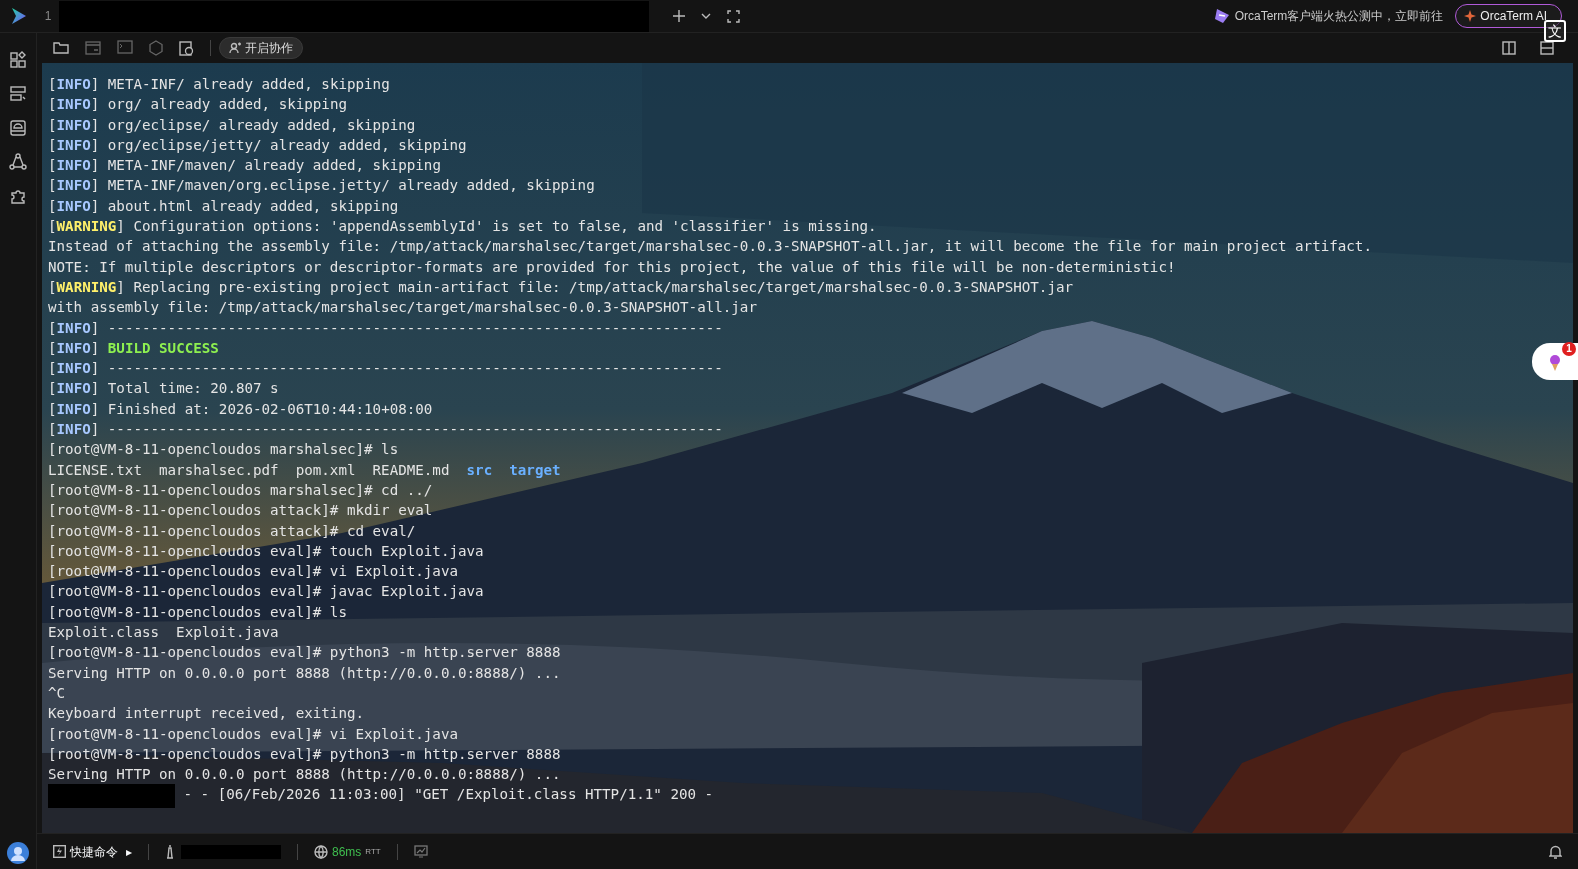 The image size is (1578, 869). What do you see at coordinates (232, 125) in the screenshot?
I see `terminal-line: [INFO] org/eclipse/ already added, skipping` at bounding box center [232, 125].